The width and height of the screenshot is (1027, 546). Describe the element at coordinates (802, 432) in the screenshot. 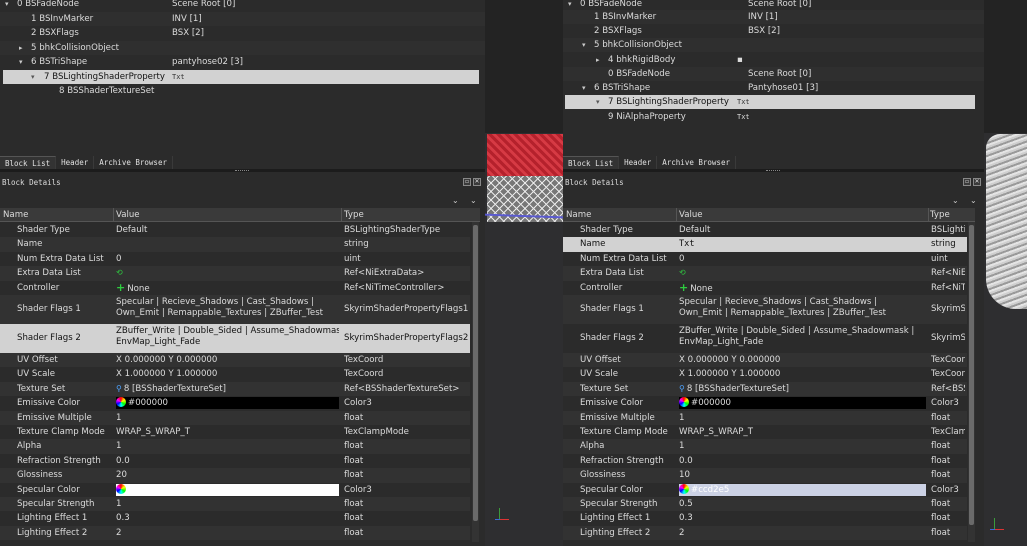

I see `row-value: WRAP_S_WRAP_T` at that location.